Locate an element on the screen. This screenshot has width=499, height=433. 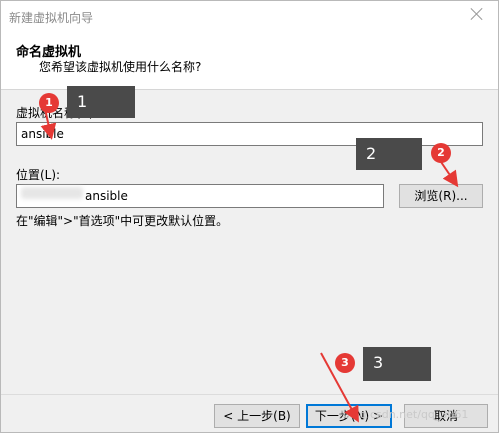
annotation-marker-1: 1 is located at coordinates (49, 103).